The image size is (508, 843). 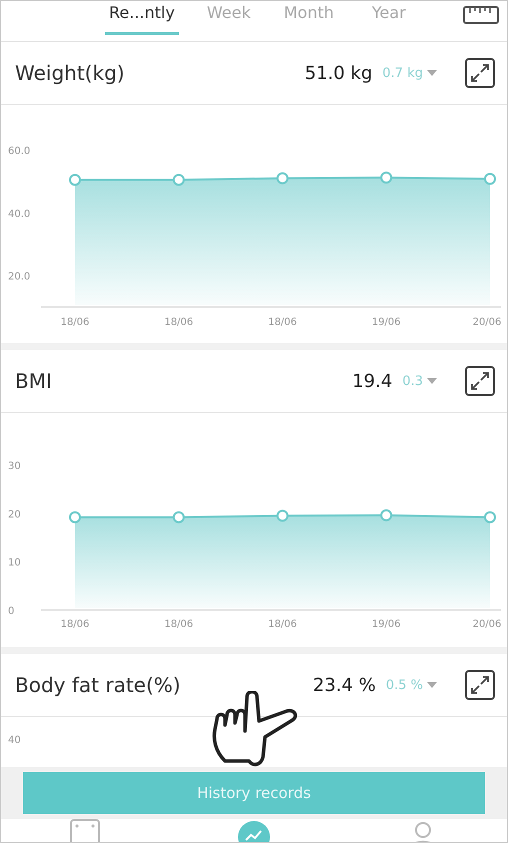 What do you see at coordinates (14, 466) in the screenshot?
I see `y-axis-label: 30` at bounding box center [14, 466].